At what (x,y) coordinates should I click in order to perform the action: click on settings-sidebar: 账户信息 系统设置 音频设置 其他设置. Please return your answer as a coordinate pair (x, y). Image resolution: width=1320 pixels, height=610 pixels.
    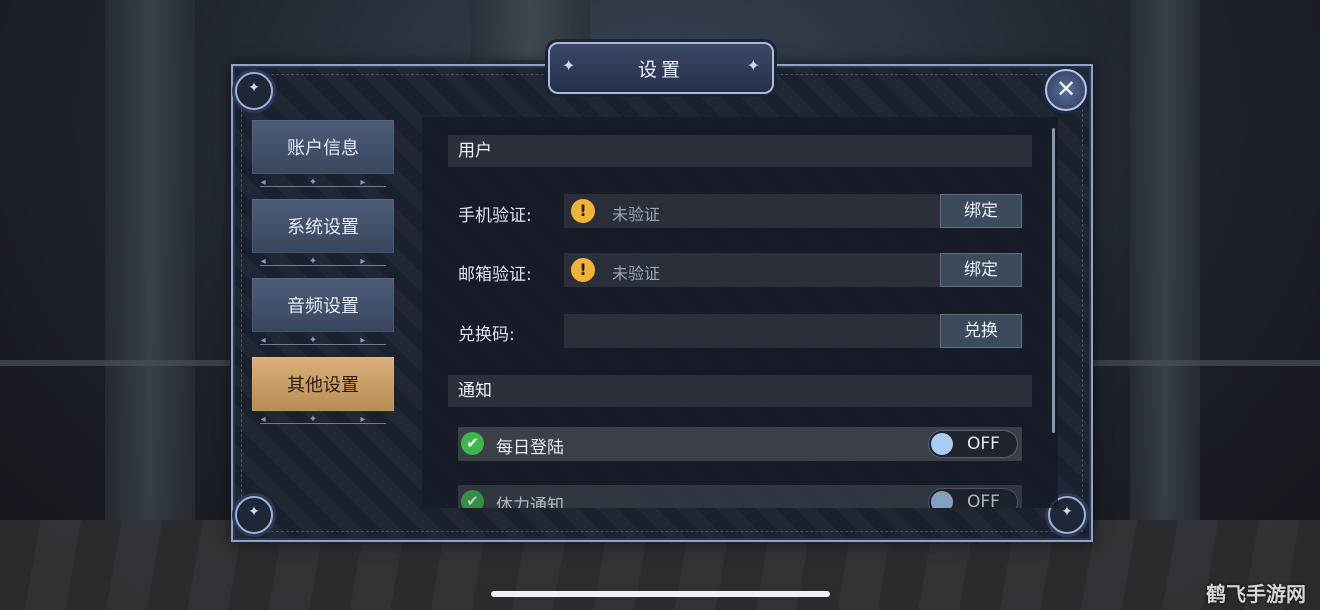
    Looking at the image, I should click on (323, 278).